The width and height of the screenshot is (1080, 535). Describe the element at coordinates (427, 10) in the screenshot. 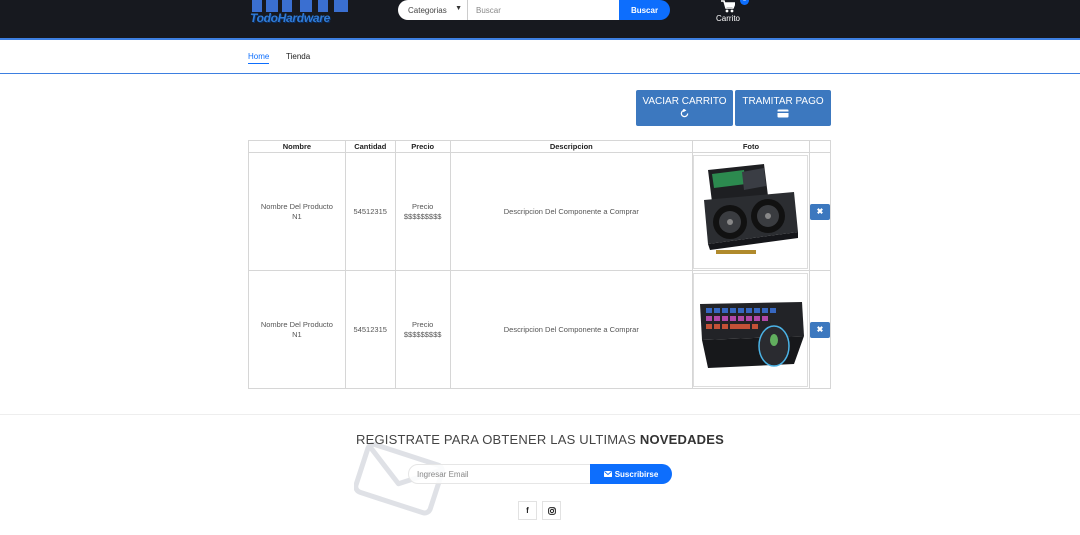

I see `category-select-label: Categorias` at that location.